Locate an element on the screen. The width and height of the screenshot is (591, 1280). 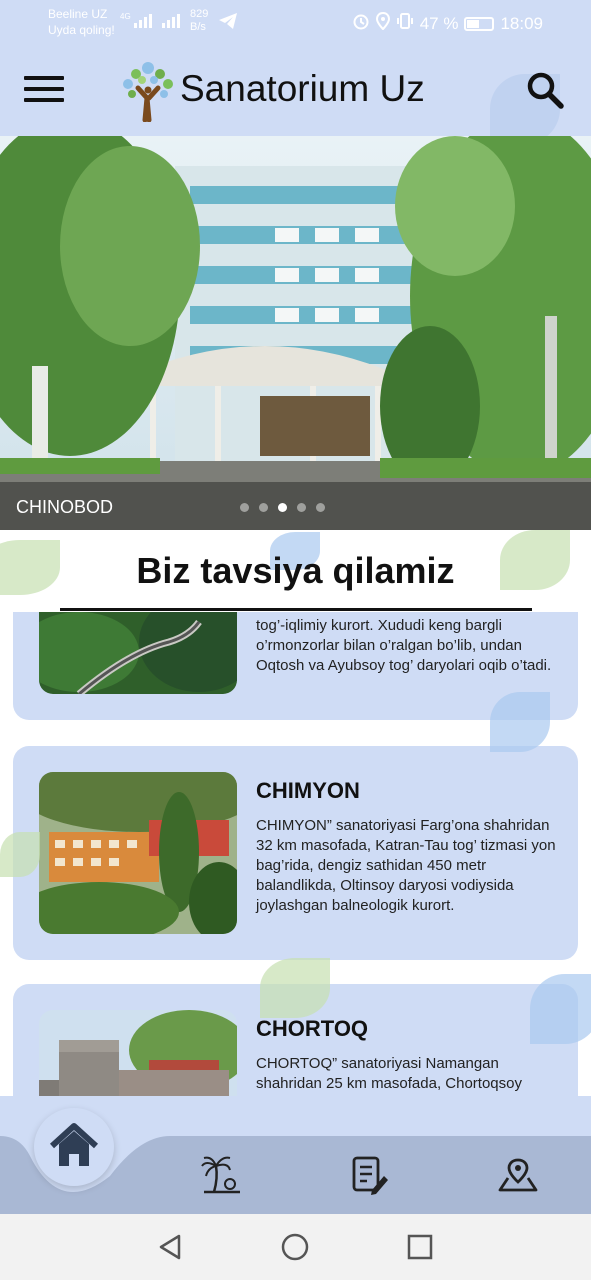
status-right: 47 % 18:09 is located at coordinates (447, 23).